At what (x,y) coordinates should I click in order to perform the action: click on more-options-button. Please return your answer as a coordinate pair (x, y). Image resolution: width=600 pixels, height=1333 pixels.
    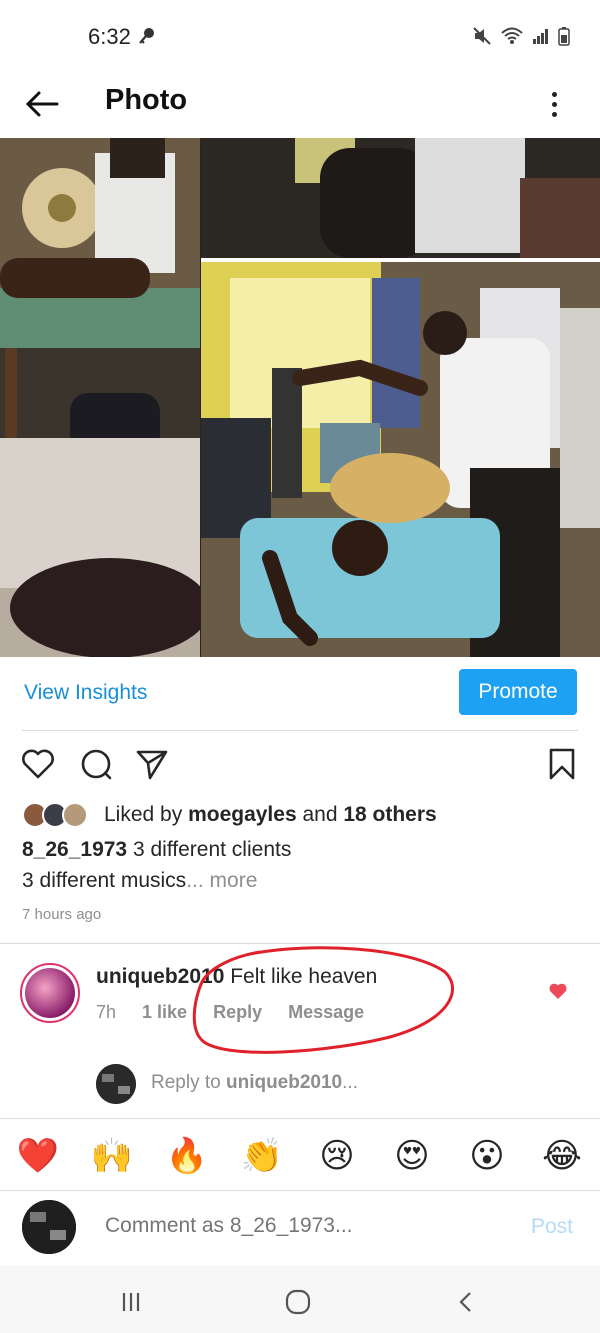
    Looking at the image, I should click on (554, 104).